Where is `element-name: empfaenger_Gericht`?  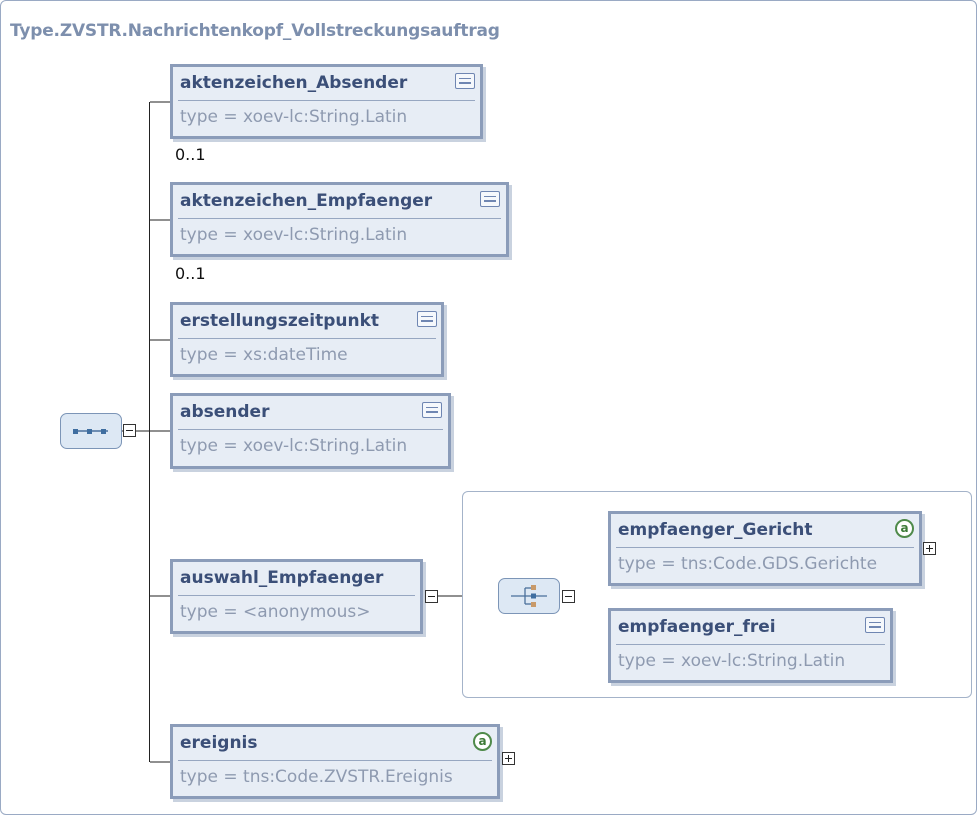 element-name: empfaenger_Gericht is located at coordinates (715, 530).